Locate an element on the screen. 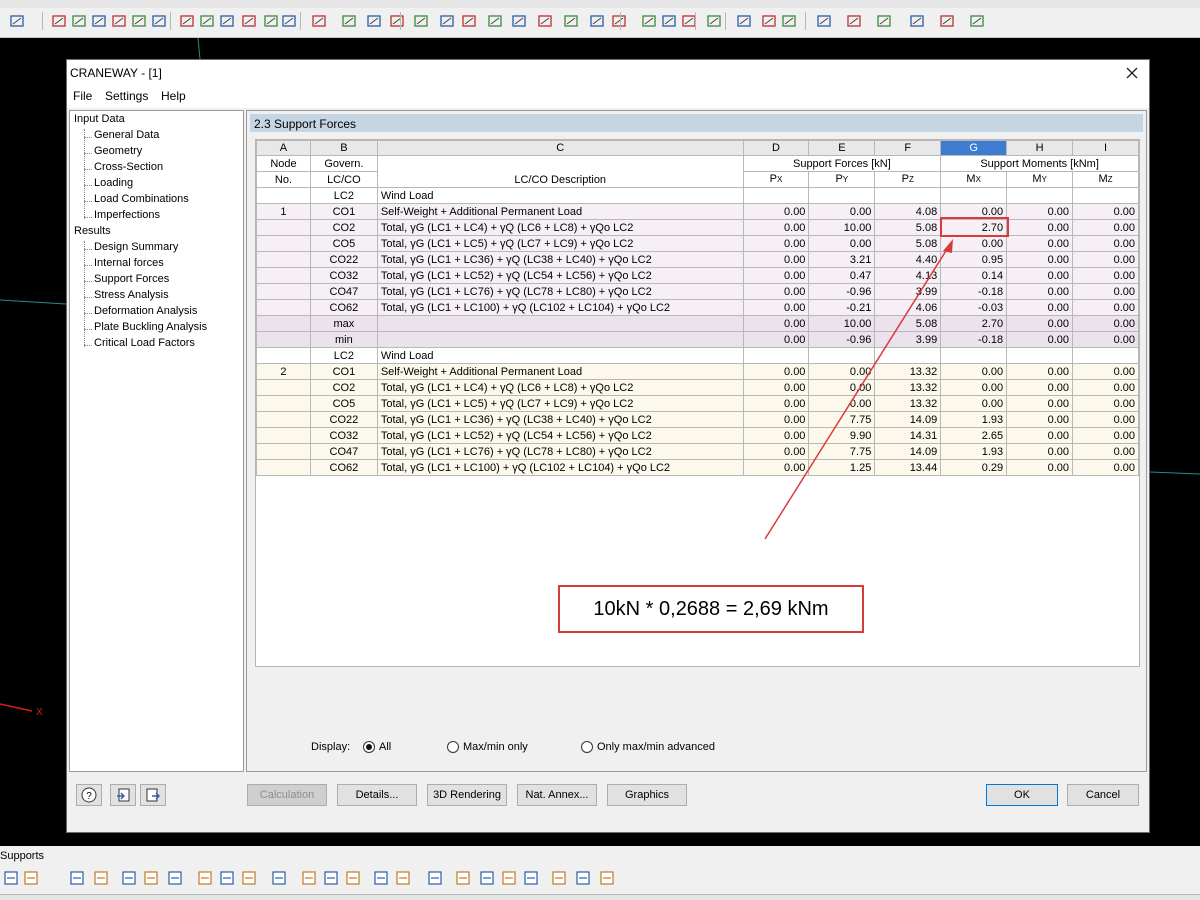 This screenshot has width=1200, height=900. calculation-button: Calculation is located at coordinates (287, 795).